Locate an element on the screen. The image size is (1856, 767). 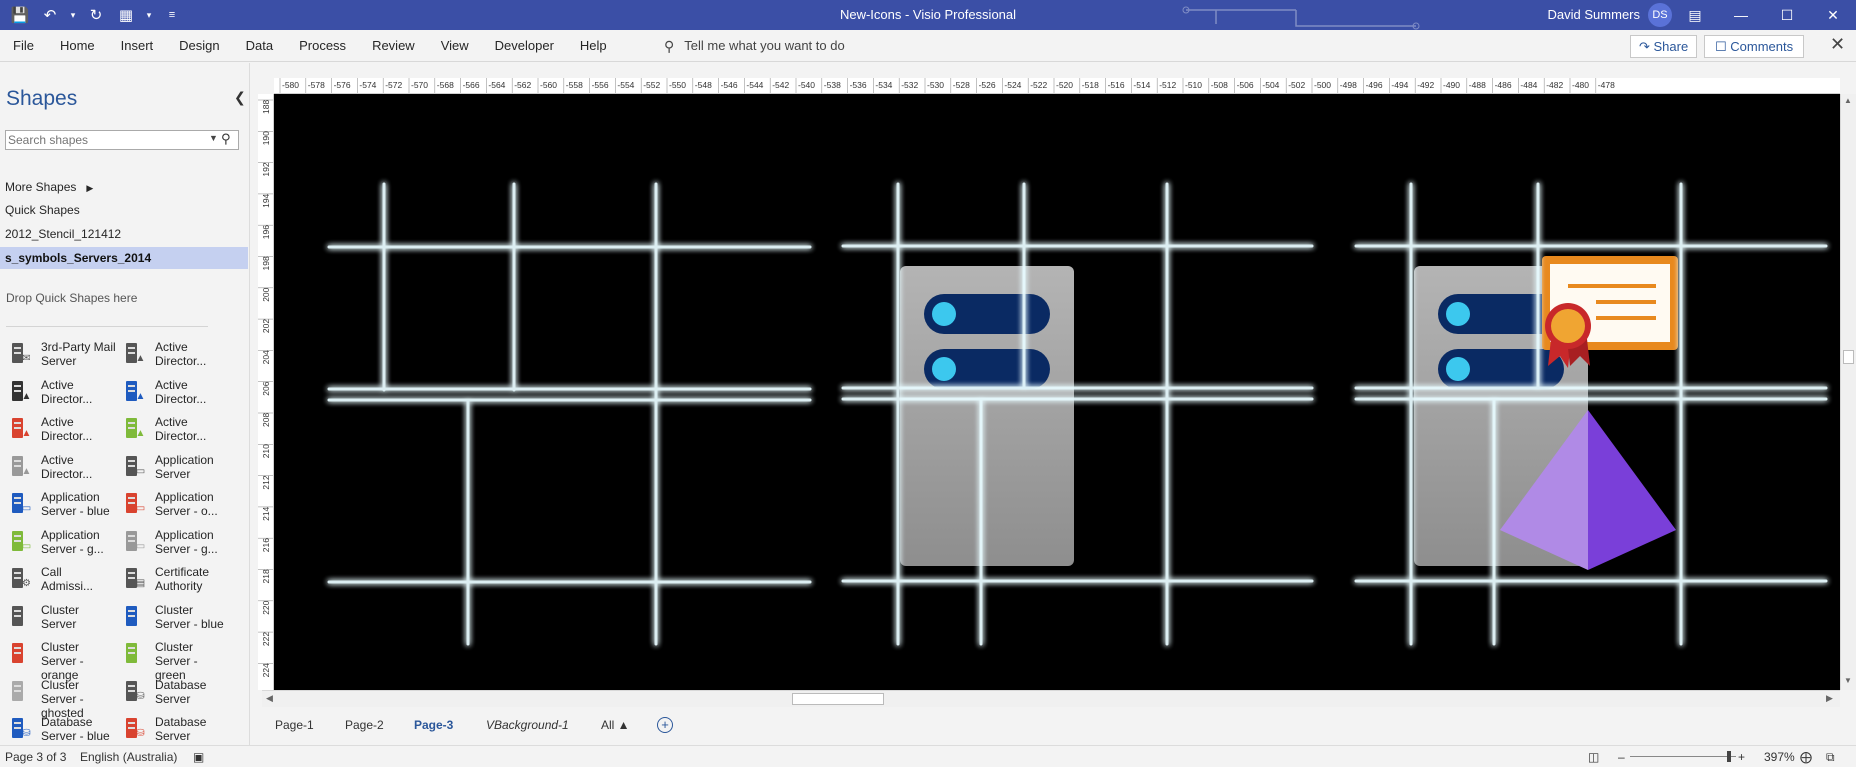
user-name: David Summers is located at coordinates (1594, 14).